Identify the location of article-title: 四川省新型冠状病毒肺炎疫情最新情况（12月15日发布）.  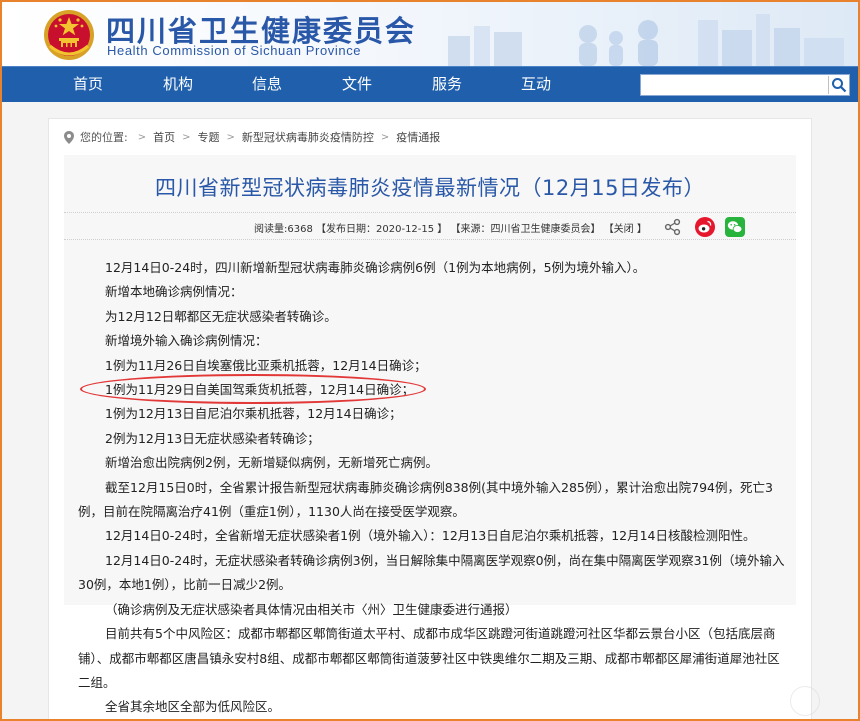
(430, 188).